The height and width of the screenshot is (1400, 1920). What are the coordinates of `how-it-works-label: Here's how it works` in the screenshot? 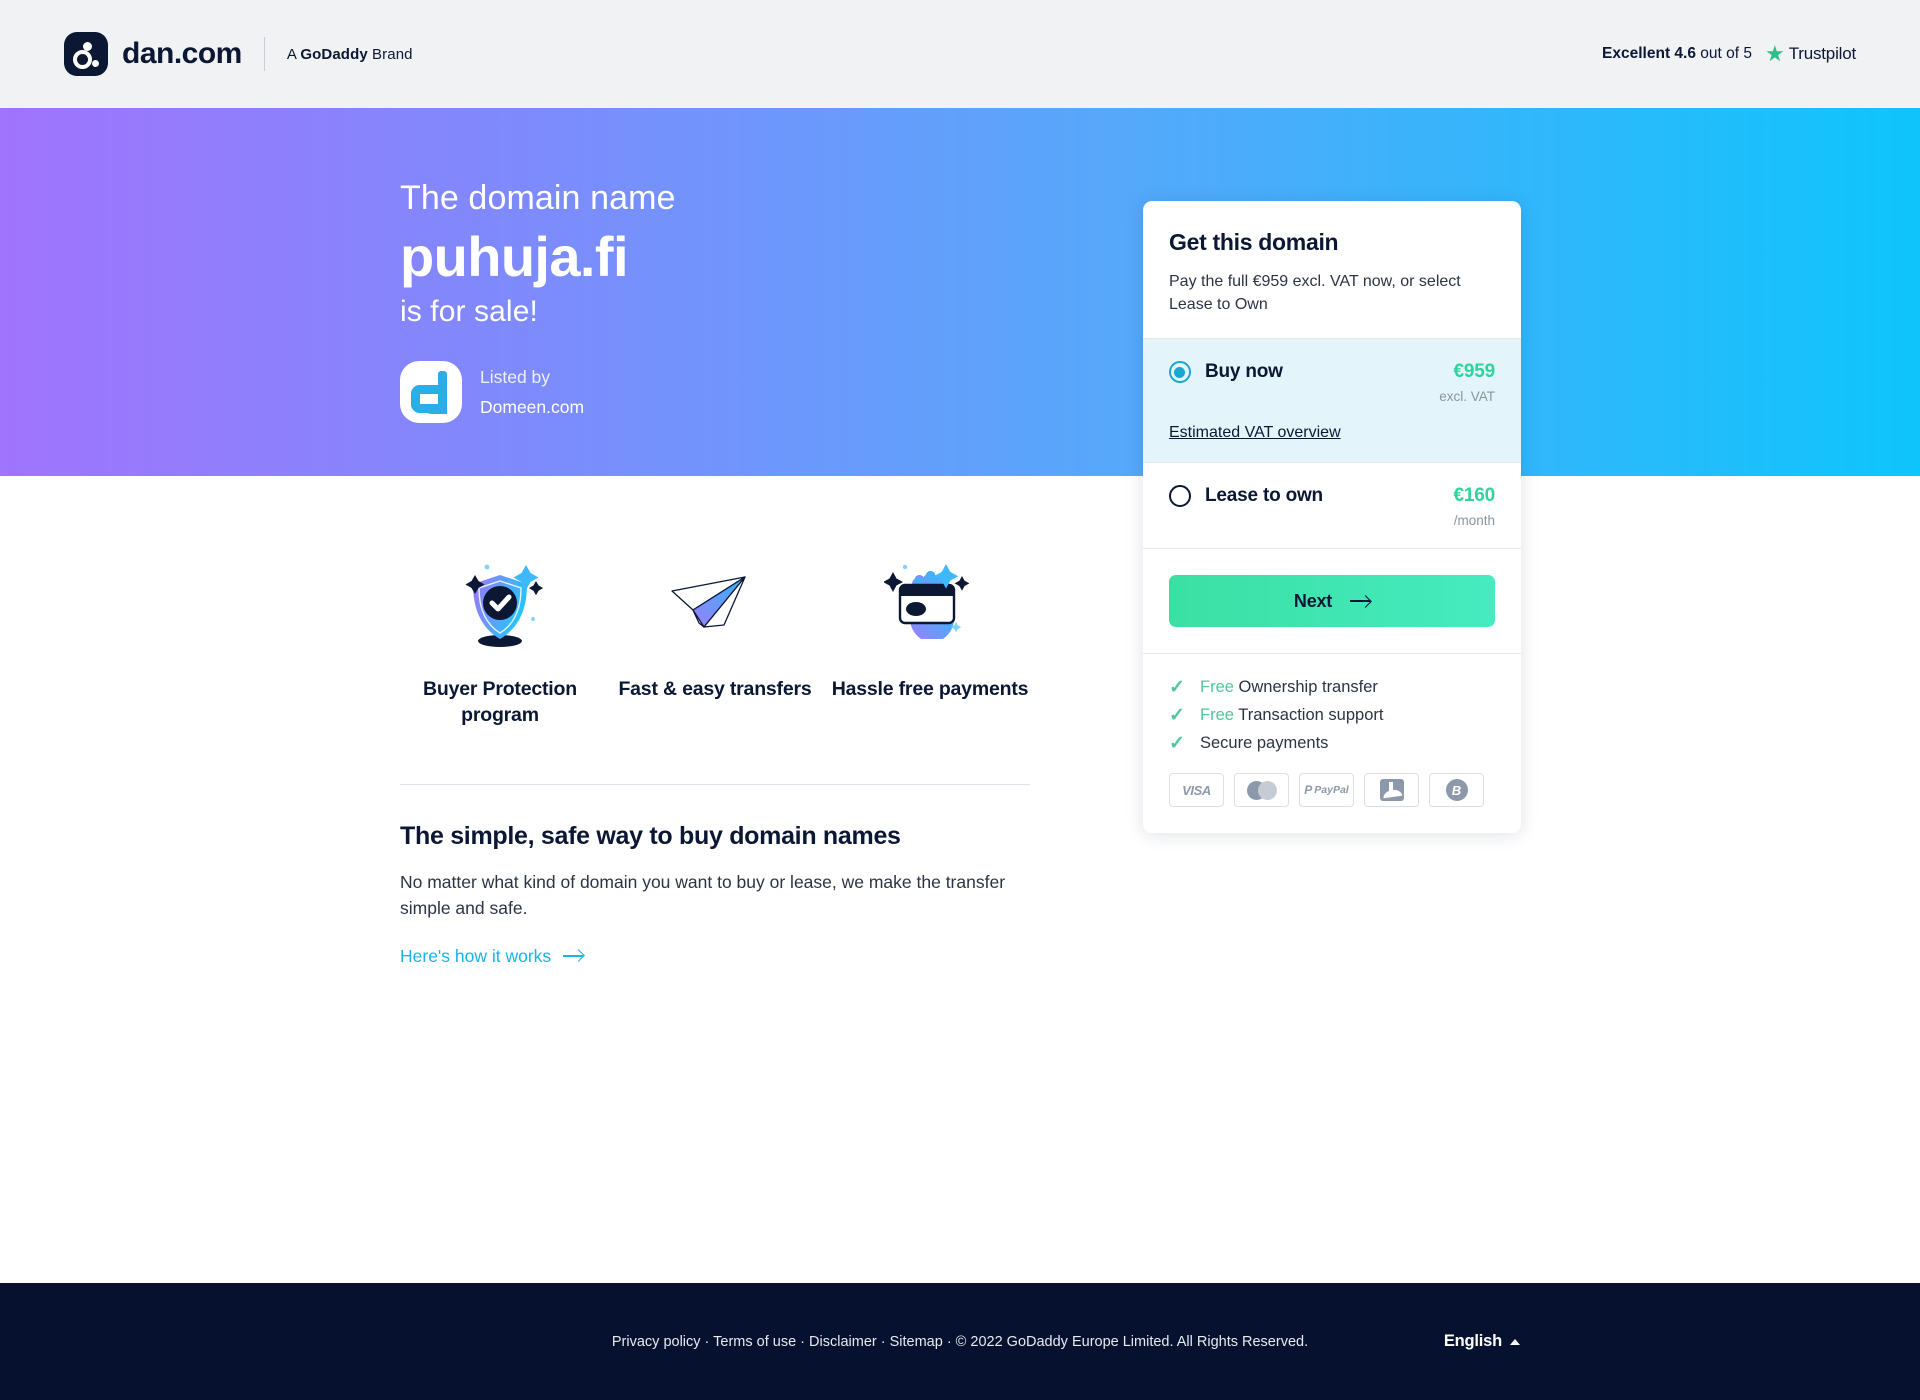 It's located at (476, 955).